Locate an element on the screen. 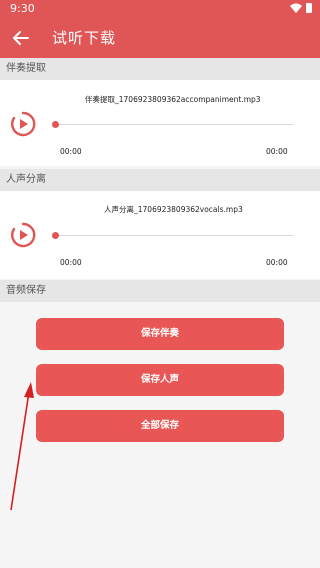  vocals-current-time: 00:00 is located at coordinates (71, 262).